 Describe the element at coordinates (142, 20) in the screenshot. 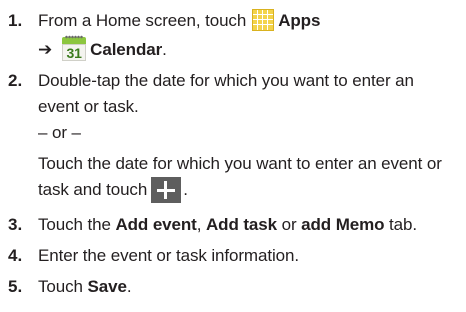

I see `step-text: From a Home screen, touch` at that location.